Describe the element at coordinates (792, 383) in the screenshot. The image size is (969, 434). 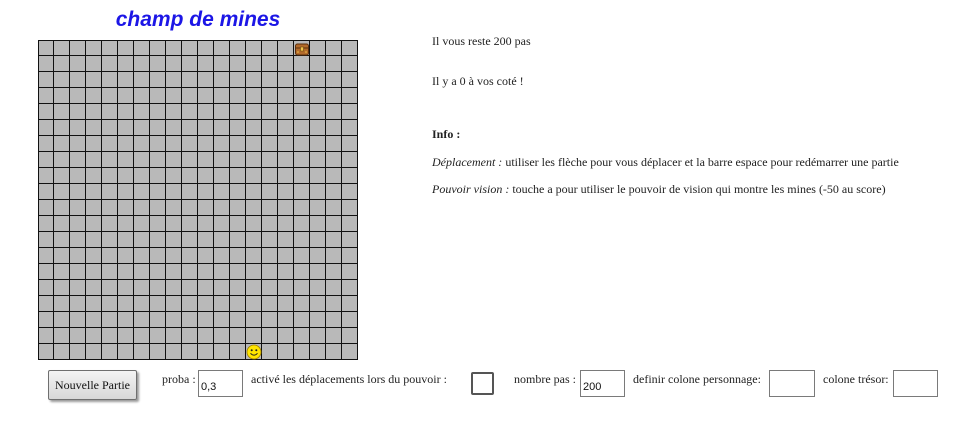
I see `player-column-input` at that location.